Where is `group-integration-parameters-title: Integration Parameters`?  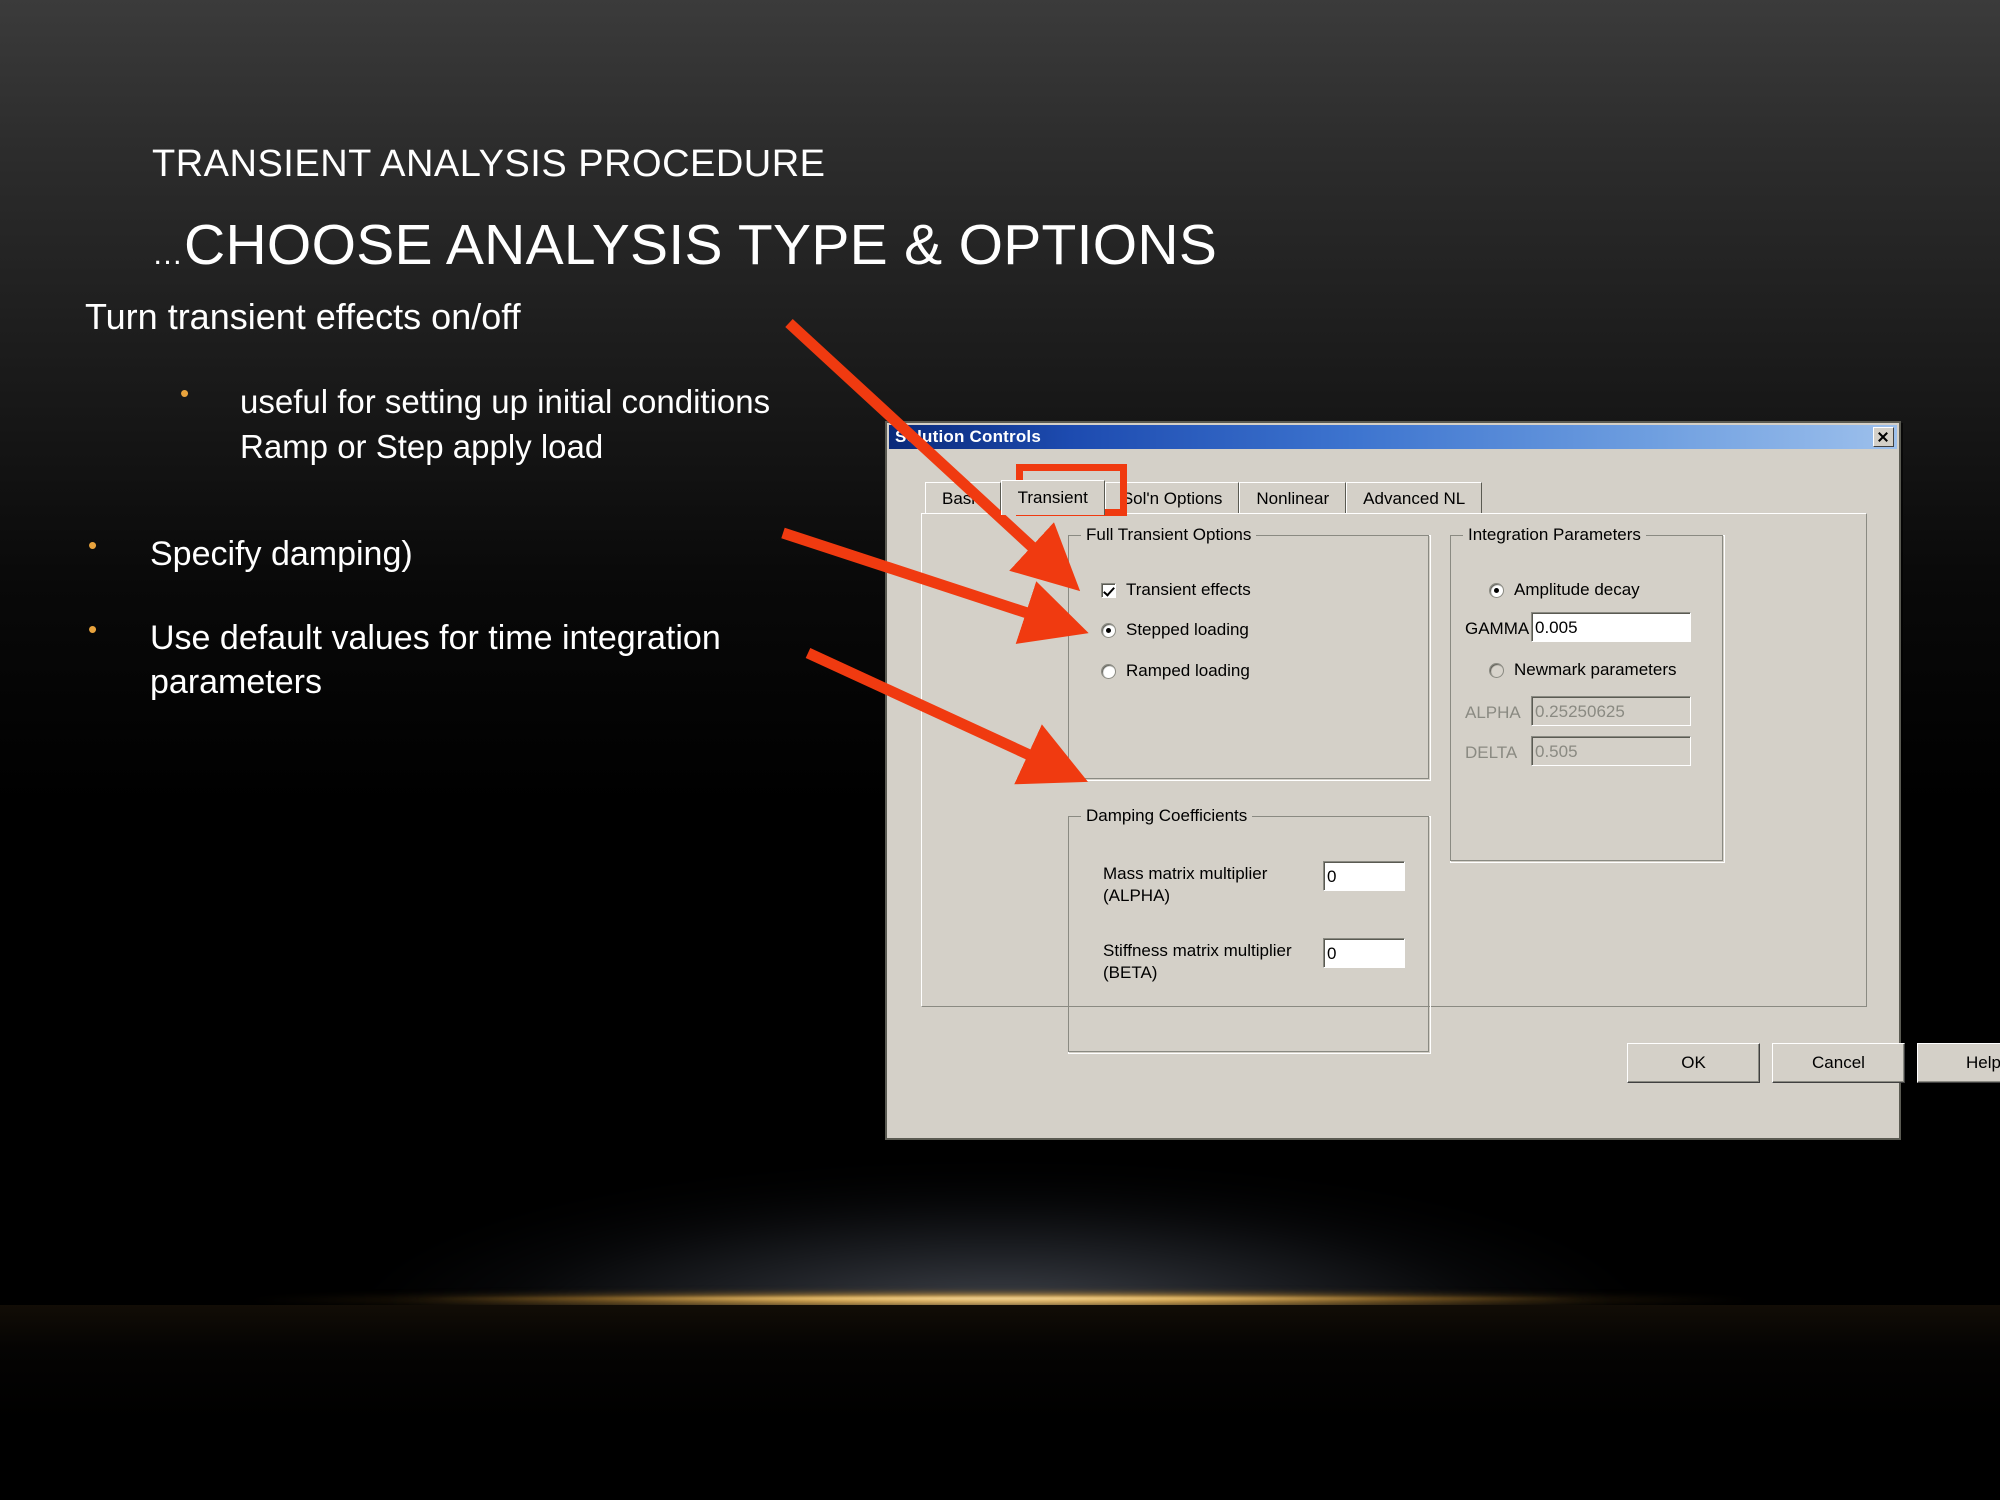
group-integration-parameters-title: Integration Parameters is located at coordinates (1554, 535).